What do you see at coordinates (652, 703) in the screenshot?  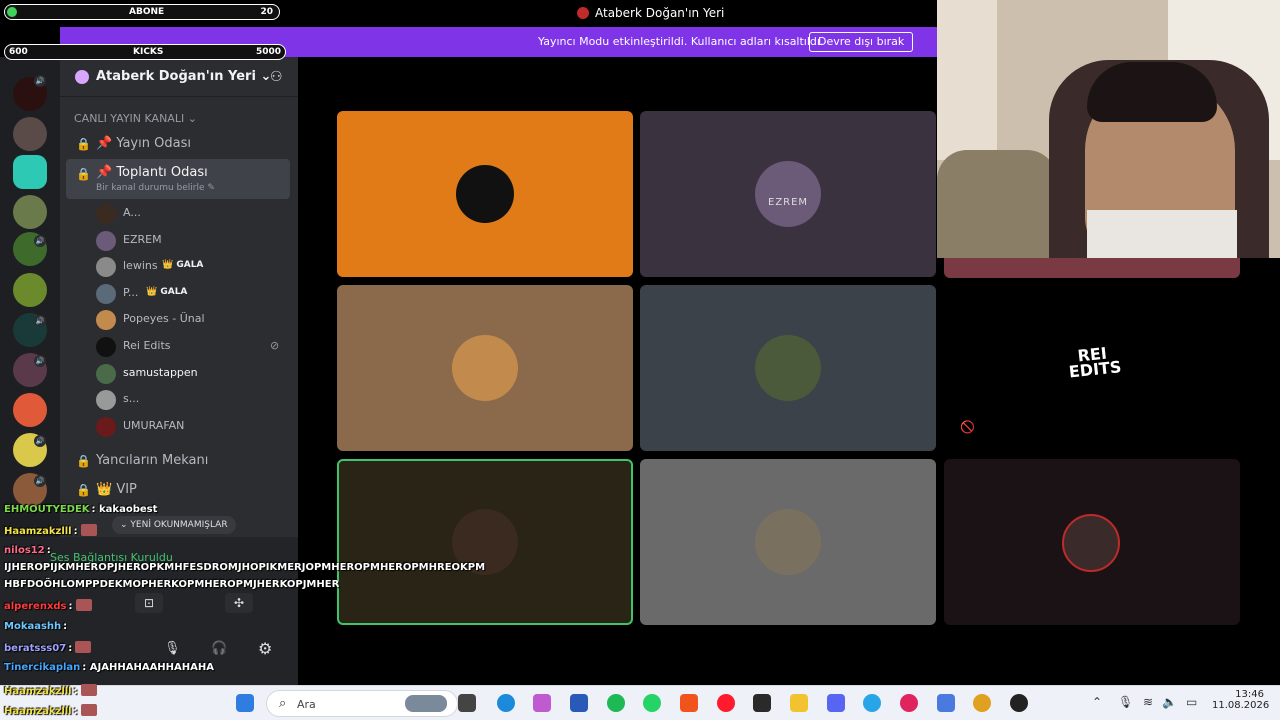 I see `whatsapp-icon` at bounding box center [652, 703].